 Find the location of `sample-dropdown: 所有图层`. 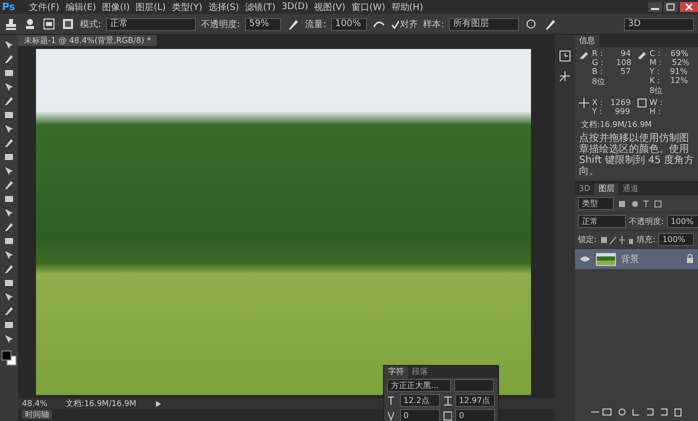

sample-dropdown: 所有图层 is located at coordinates (484, 24).